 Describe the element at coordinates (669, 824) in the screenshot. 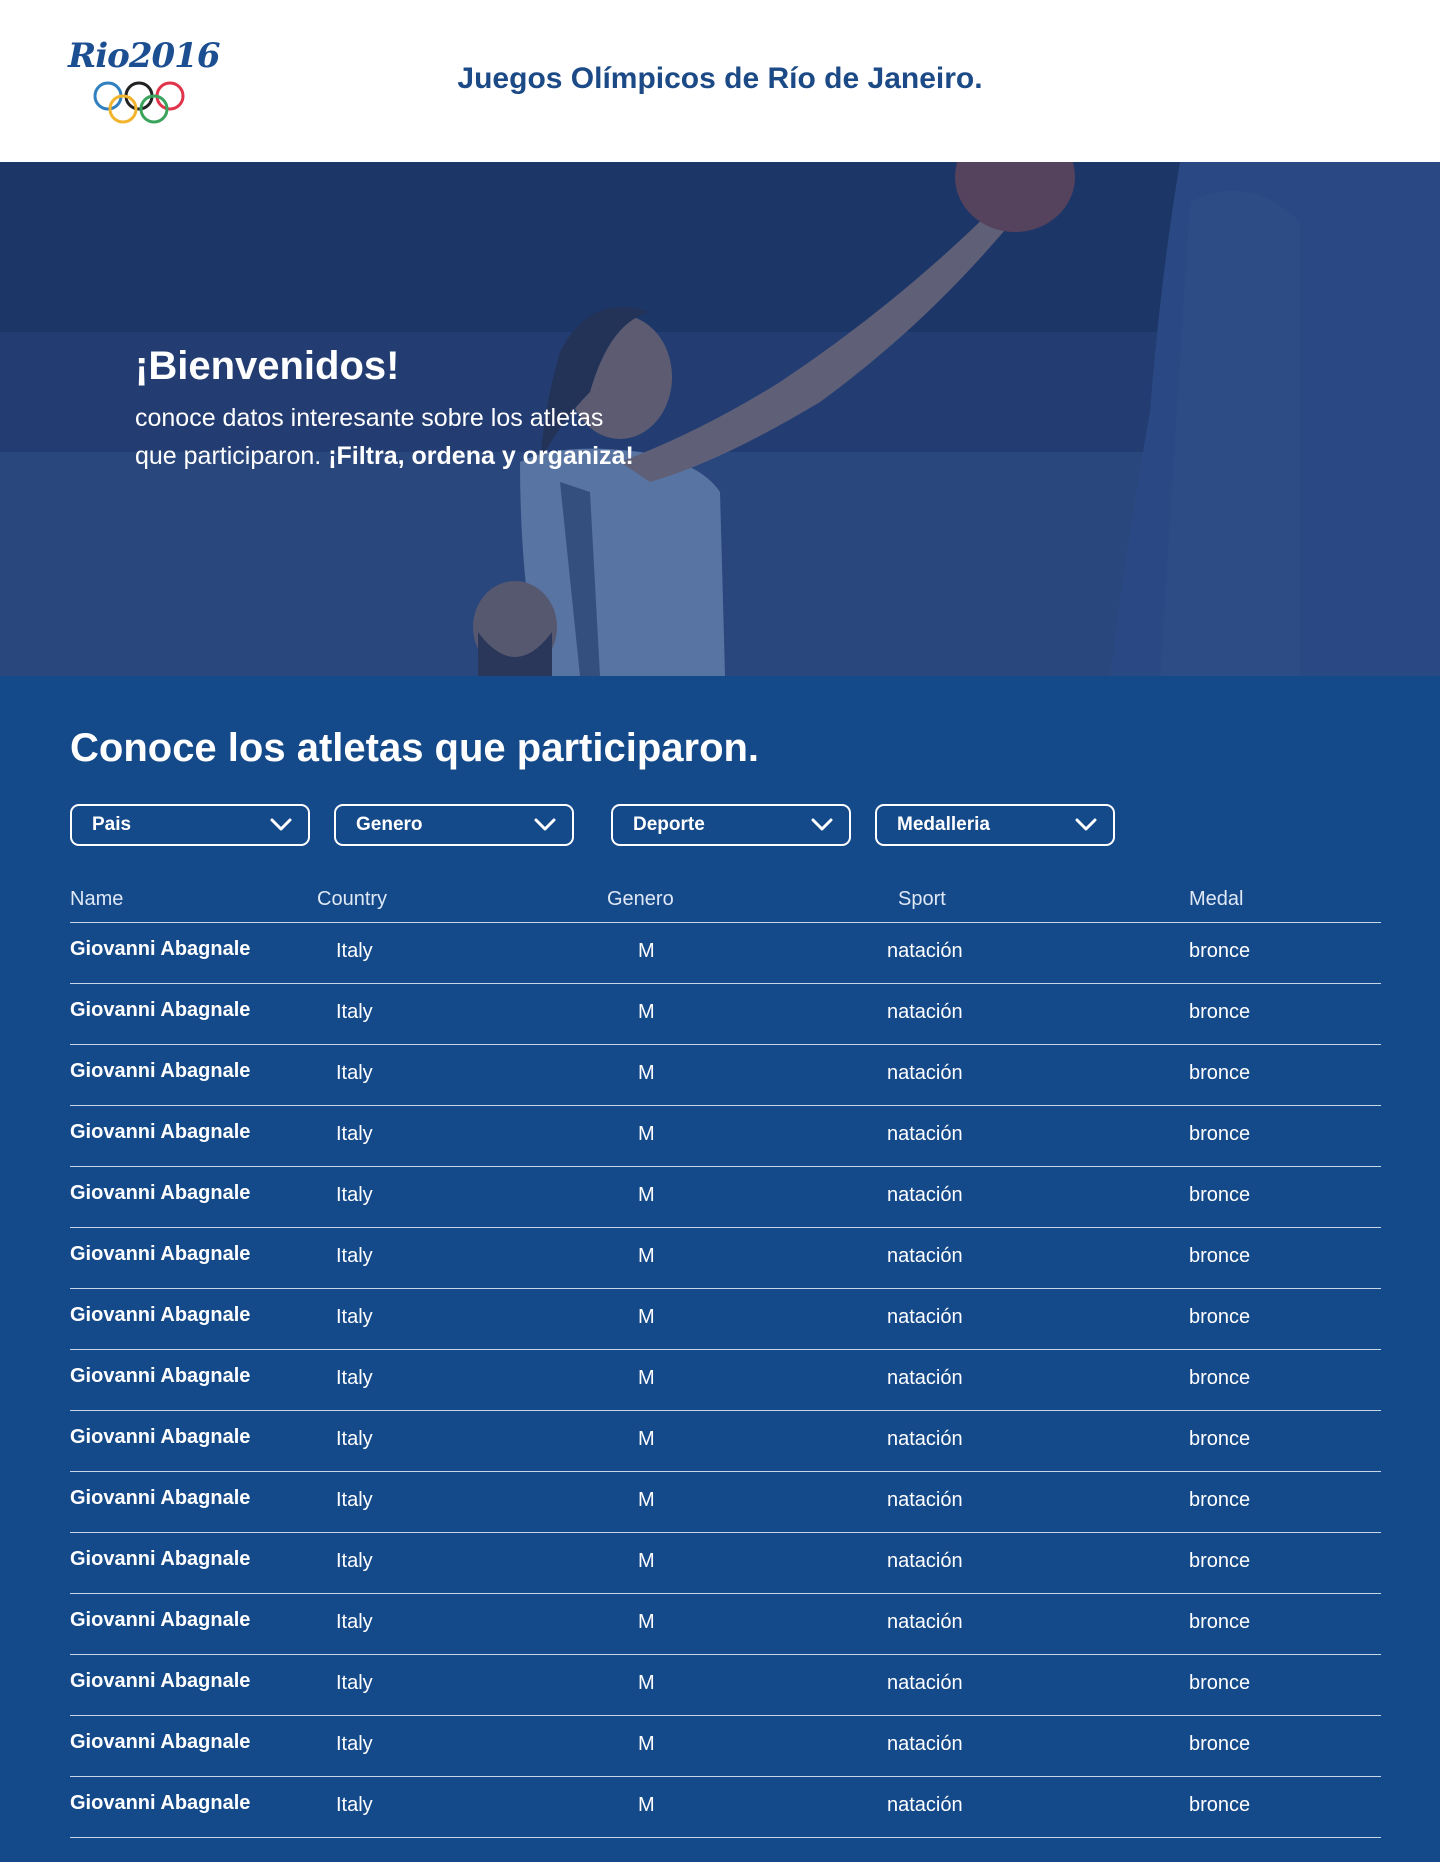

I see `filter-label: Deporte` at that location.